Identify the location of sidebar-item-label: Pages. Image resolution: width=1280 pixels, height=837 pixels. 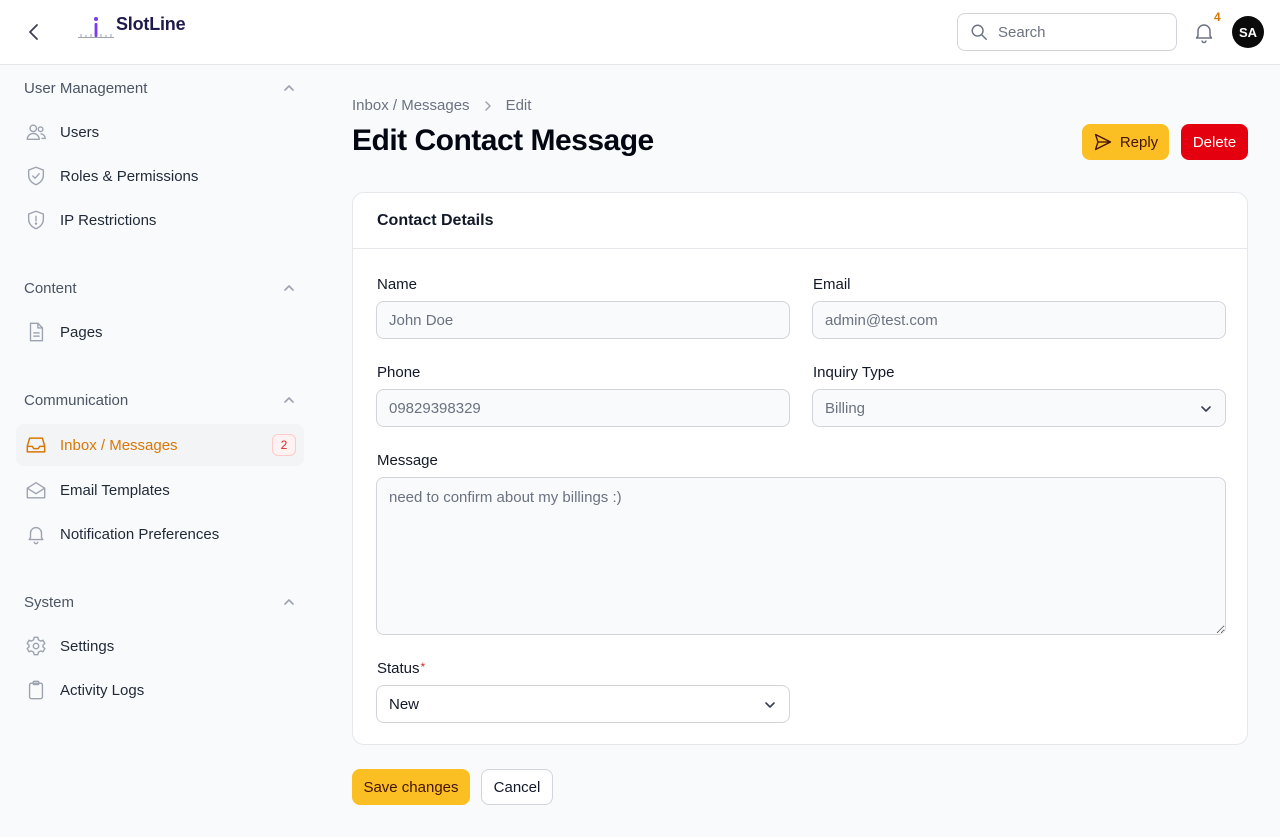
(81, 332).